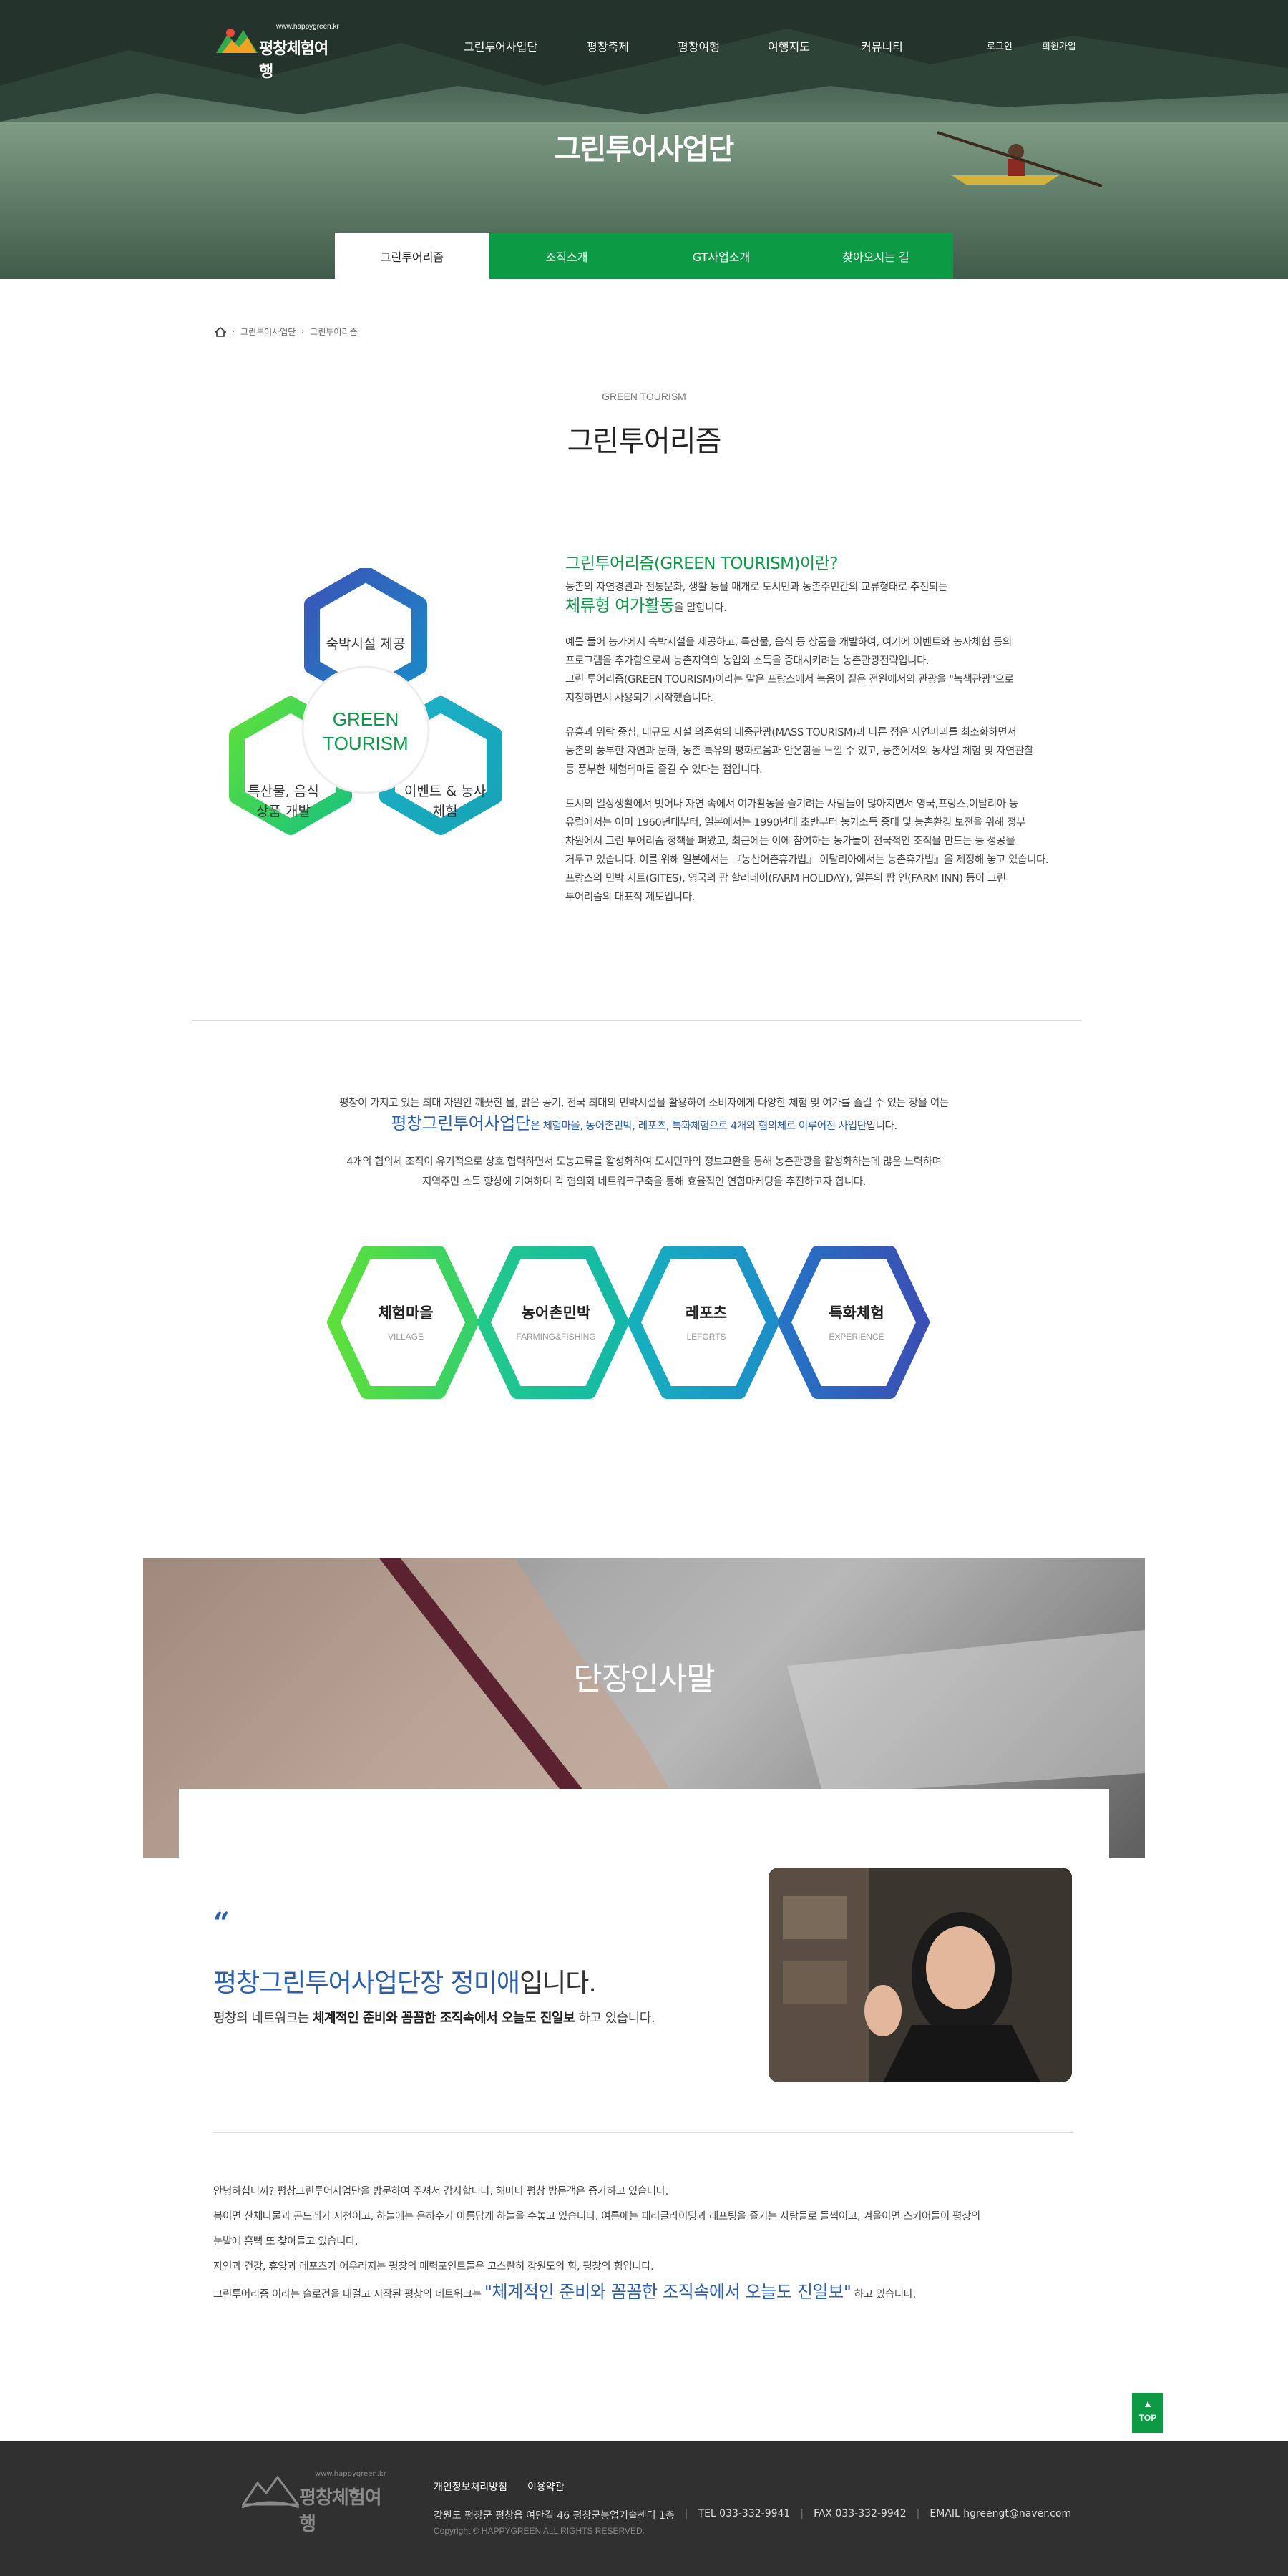 The height and width of the screenshot is (2576, 1288). Describe the element at coordinates (789, 45) in the screenshot. I see `nav-item-map: 여행지도` at that location.